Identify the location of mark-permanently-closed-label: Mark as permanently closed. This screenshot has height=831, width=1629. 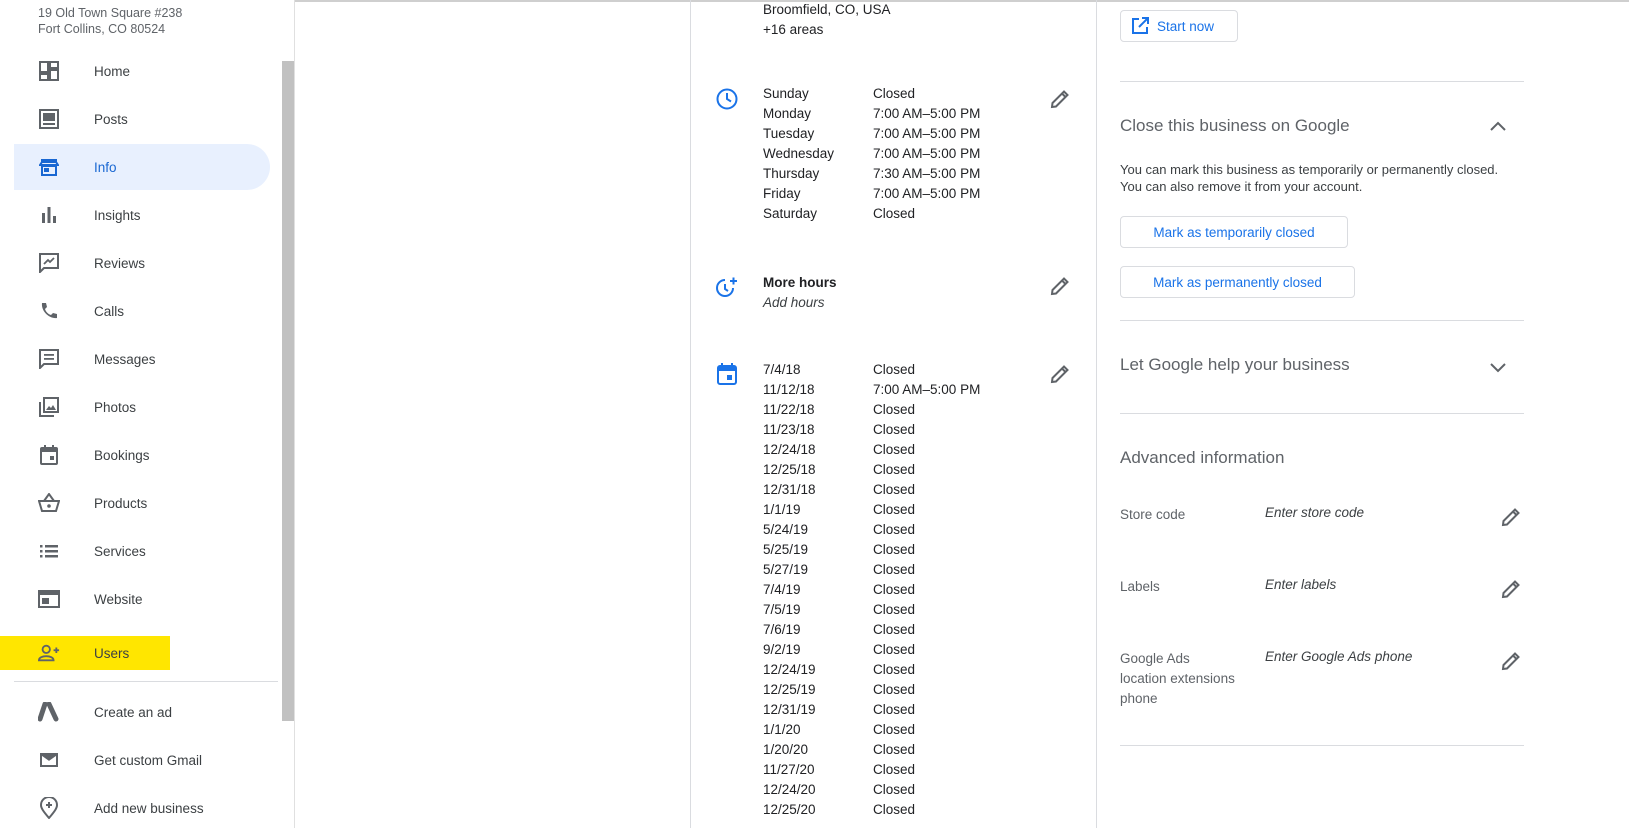
(1237, 282).